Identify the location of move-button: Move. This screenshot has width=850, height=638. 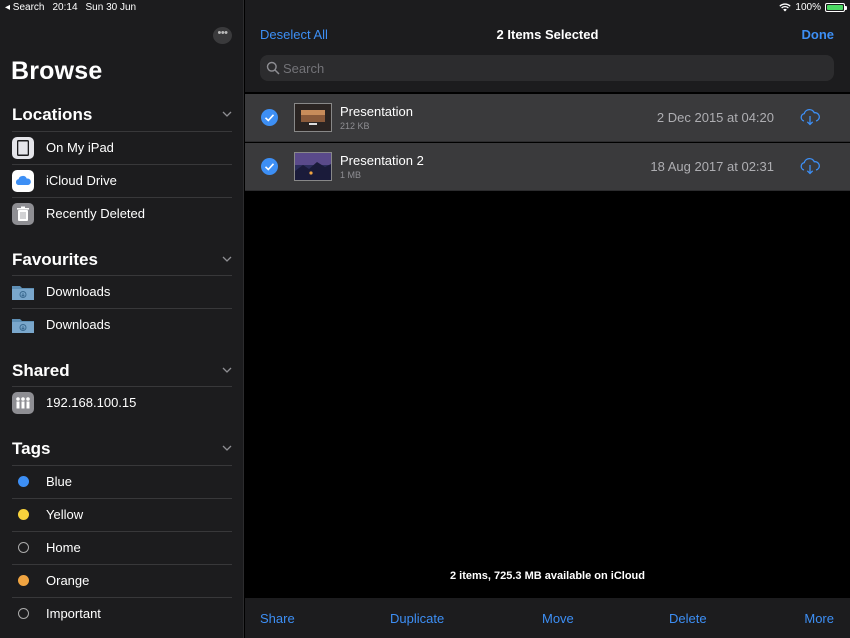
(558, 618).